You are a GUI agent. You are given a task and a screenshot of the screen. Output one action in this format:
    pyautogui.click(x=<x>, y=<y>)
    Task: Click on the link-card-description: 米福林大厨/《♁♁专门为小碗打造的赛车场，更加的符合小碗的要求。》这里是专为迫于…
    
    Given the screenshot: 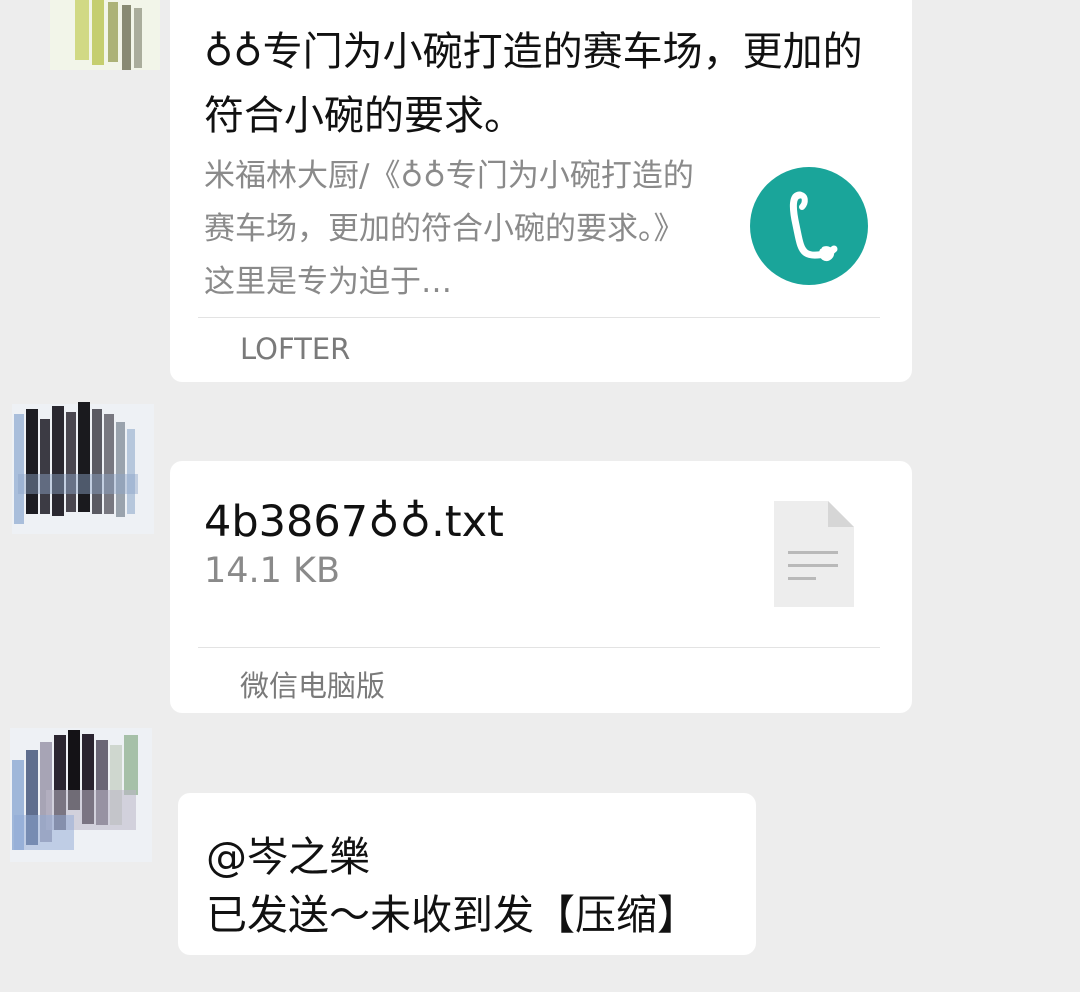 What is the action you would take?
    pyautogui.click(x=449, y=229)
    